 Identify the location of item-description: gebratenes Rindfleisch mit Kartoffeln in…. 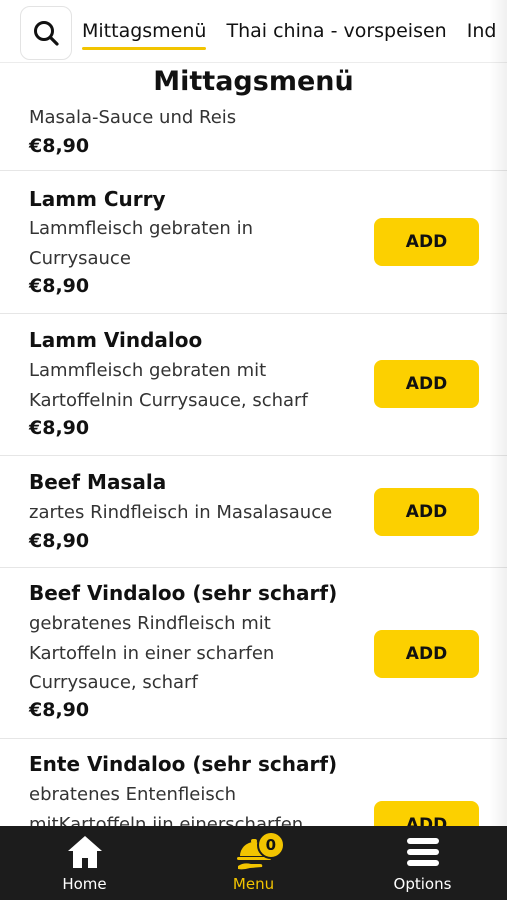
(196, 653).